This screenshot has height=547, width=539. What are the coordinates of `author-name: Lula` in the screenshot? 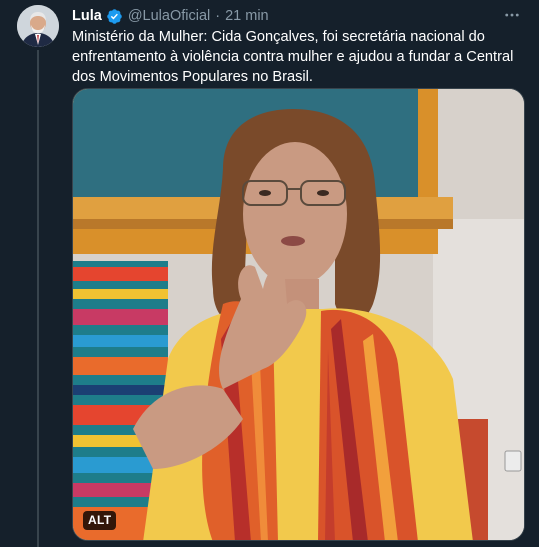 It's located at (87, 16).